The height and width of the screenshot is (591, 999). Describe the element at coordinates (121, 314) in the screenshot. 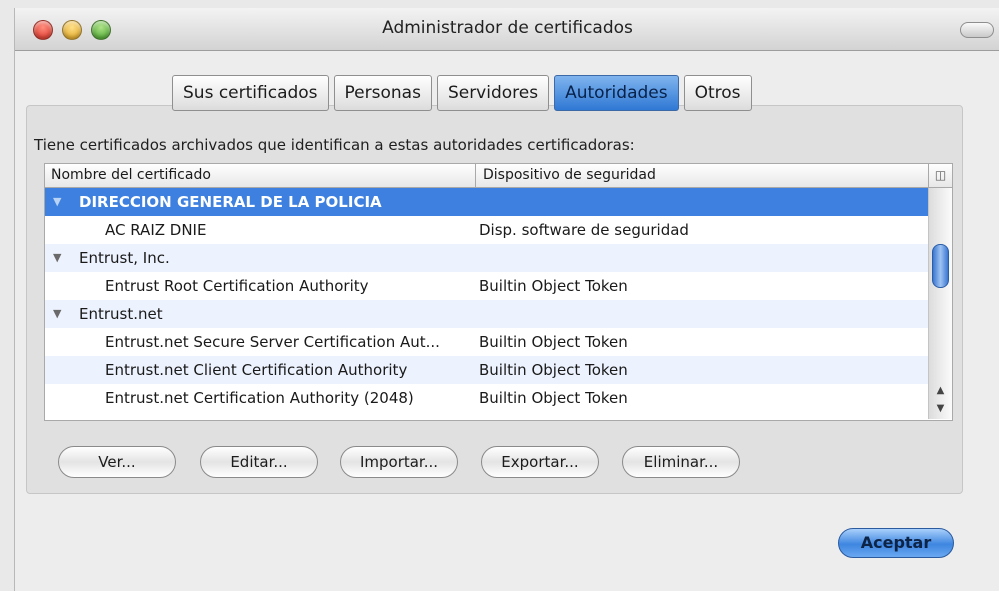

I see `certificate-name: Entrust.net` at that location.